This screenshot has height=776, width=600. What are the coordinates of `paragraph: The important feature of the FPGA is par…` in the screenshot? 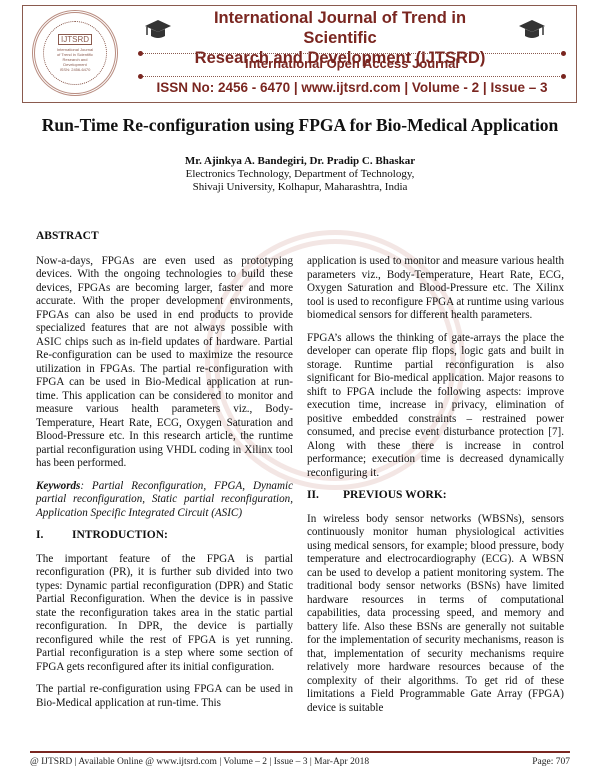 It's located at (164, 612).